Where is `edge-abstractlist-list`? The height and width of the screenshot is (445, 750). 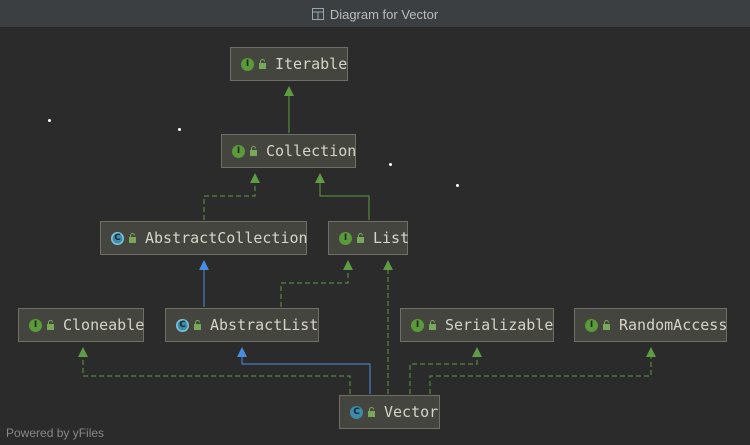 edge-abstractlist-list is located at coordinates (316, 283).